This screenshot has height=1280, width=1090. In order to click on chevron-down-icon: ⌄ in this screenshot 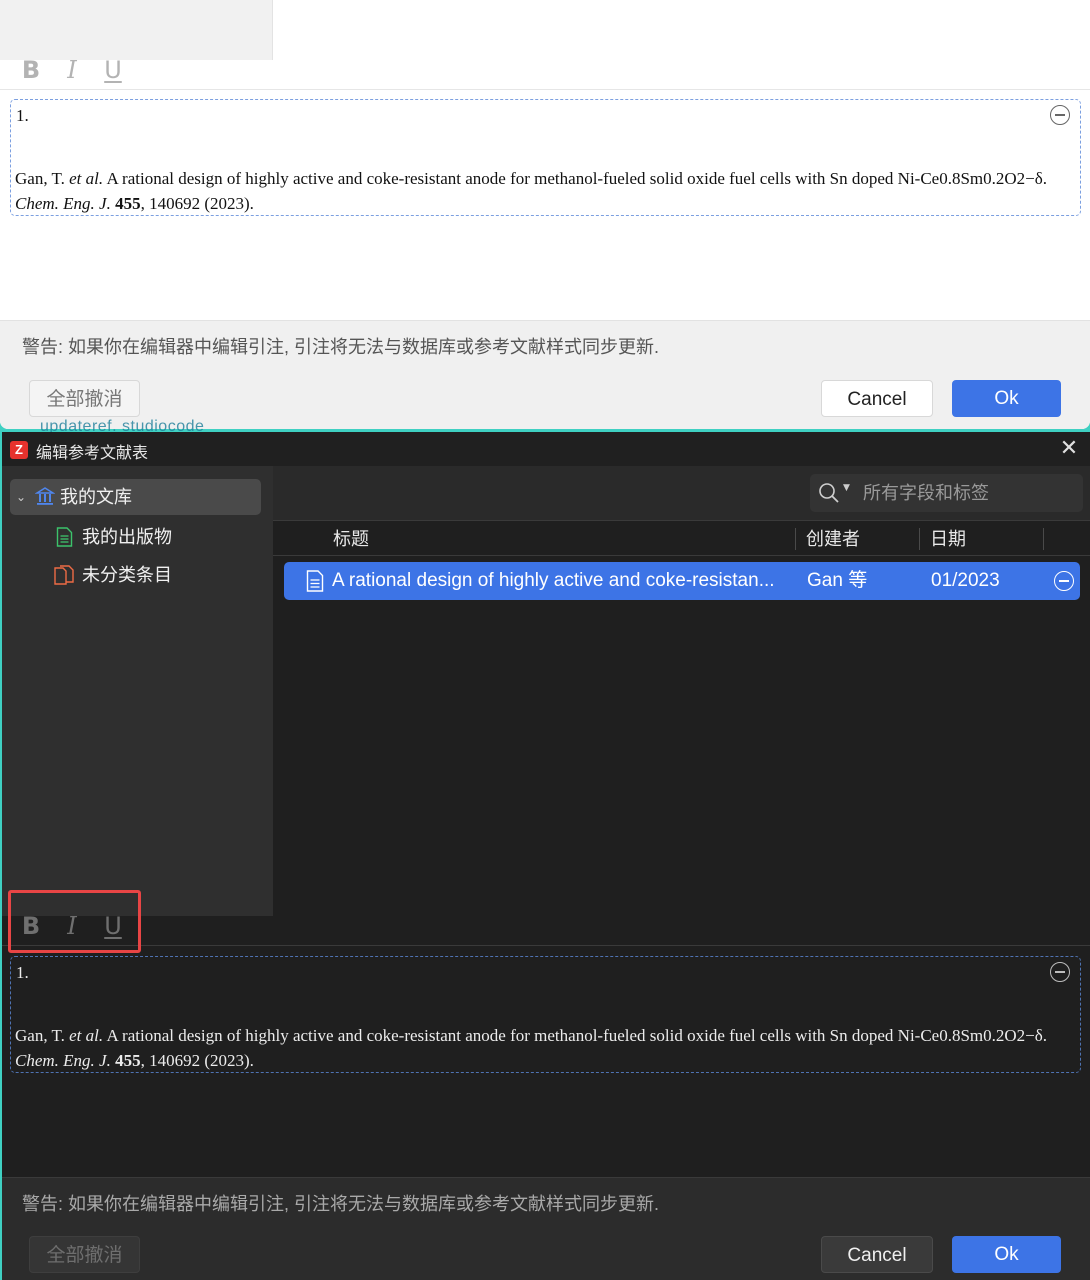, I will do `click(21, 497)`.